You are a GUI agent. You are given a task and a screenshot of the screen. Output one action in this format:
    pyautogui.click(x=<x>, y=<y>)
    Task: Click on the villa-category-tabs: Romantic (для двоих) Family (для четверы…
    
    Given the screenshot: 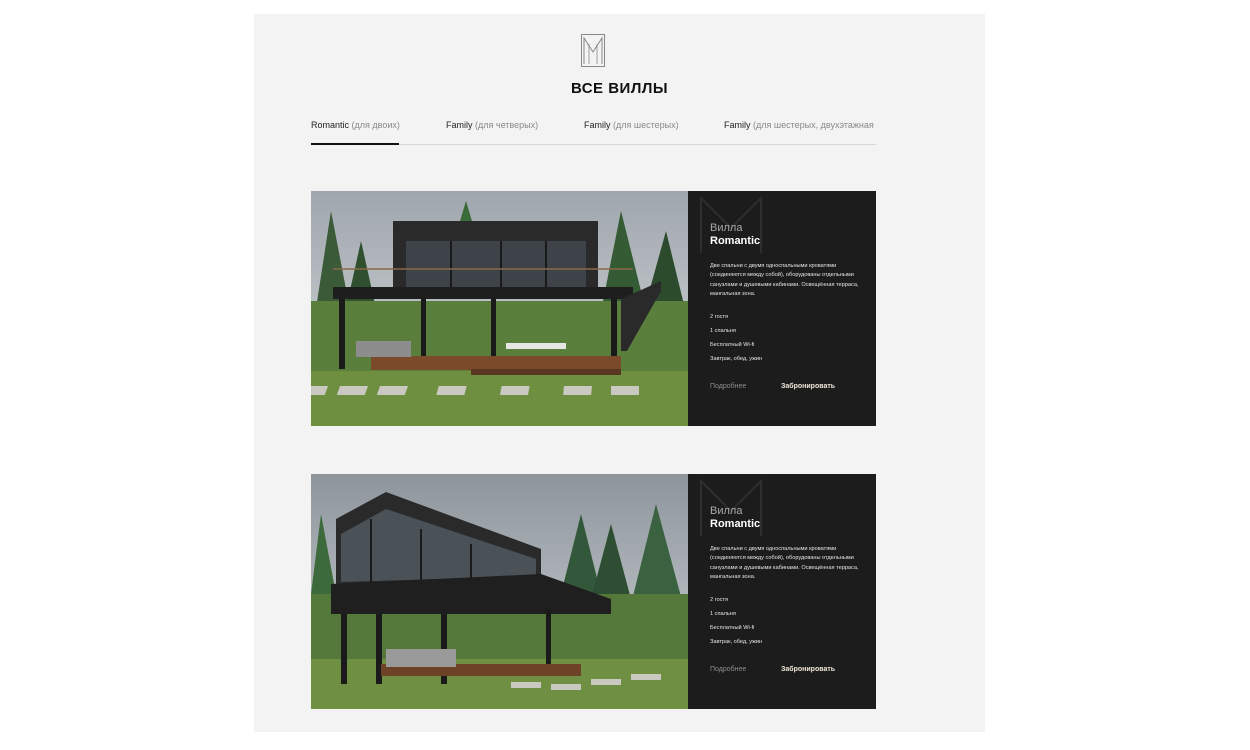 What is the action you would take?
    pyautogui.click(x=593, y=132)
    